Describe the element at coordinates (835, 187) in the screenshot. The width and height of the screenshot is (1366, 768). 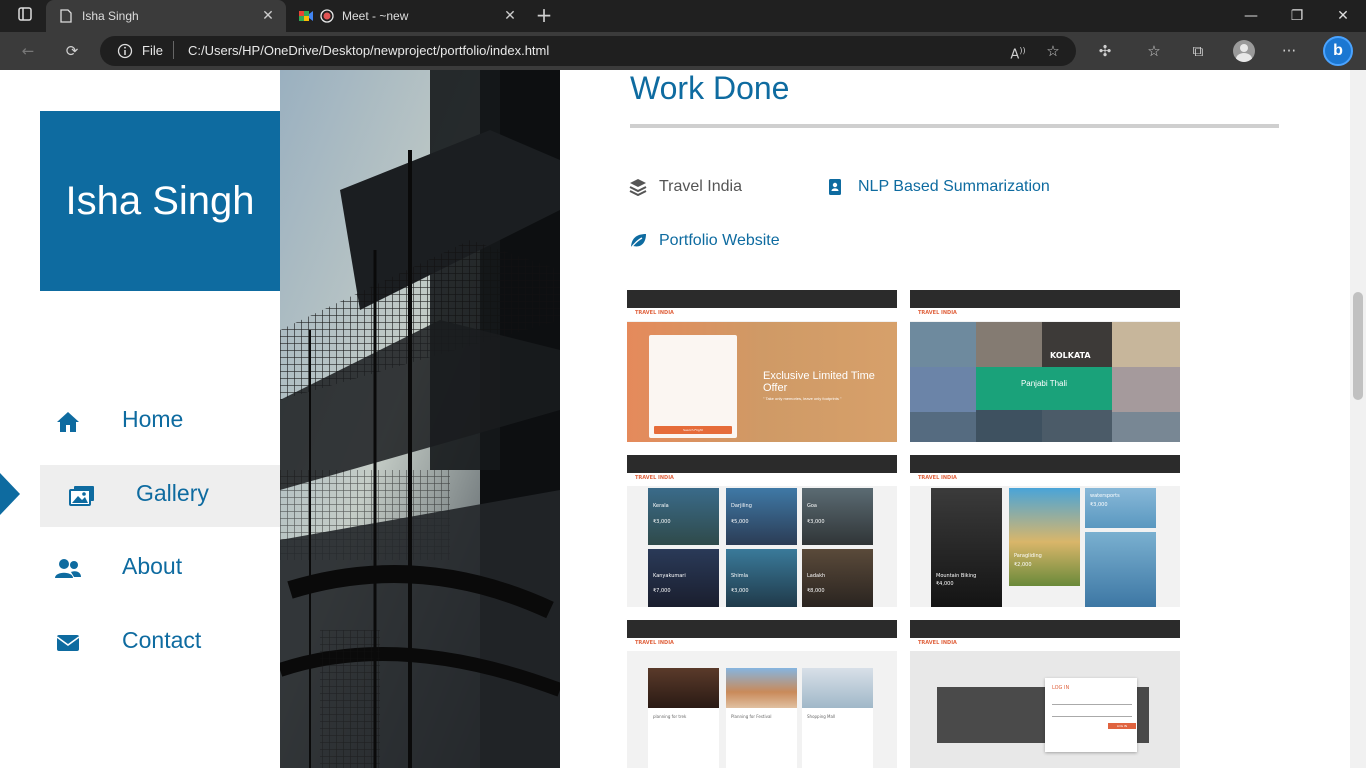
I see `contact-card-icon` at that location.